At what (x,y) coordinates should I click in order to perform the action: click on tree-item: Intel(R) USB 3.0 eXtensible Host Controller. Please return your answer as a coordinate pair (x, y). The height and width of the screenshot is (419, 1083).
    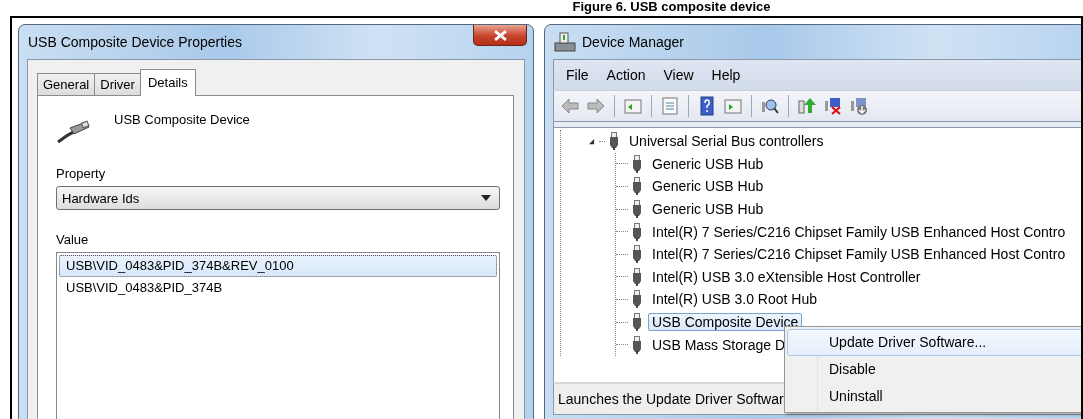
    Looking at the image, I should click on (786, 276).